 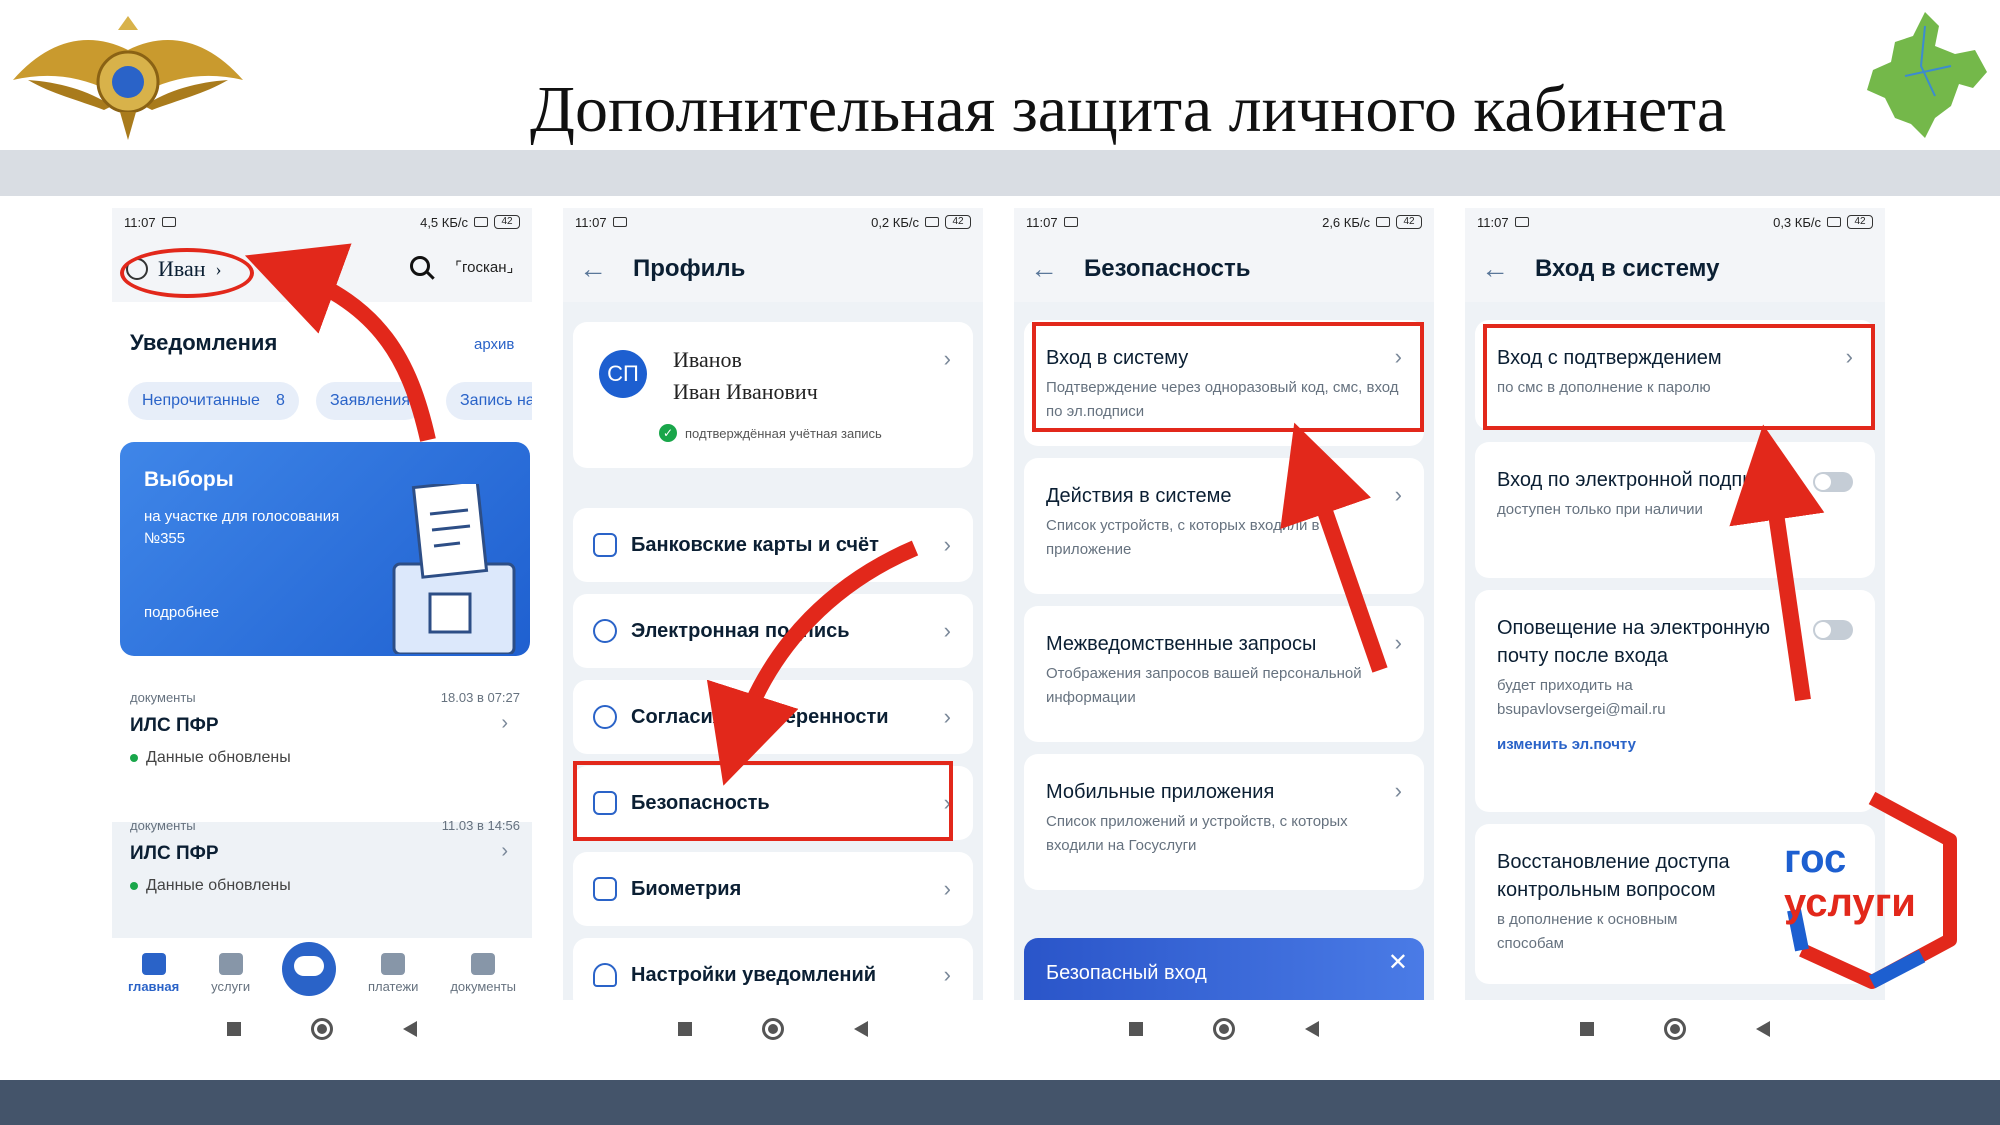 I want to click on user-profile-button: Иван ›, so click(x=174, y=269).